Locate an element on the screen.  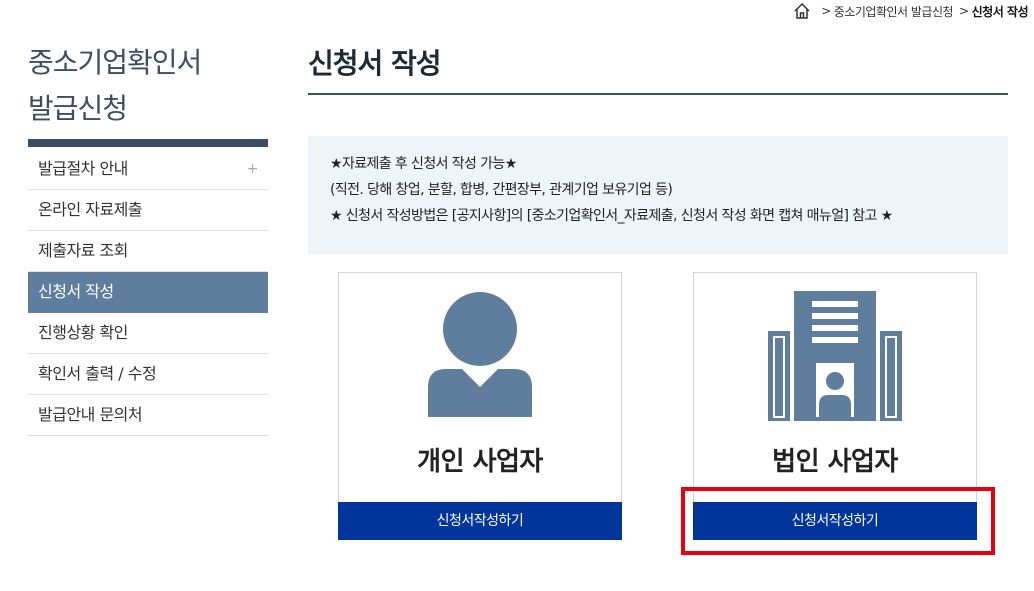
breadcrumb: > 중소기업확인서 발급신청 > 신청서 작성 is located at coordinates (911, 11).